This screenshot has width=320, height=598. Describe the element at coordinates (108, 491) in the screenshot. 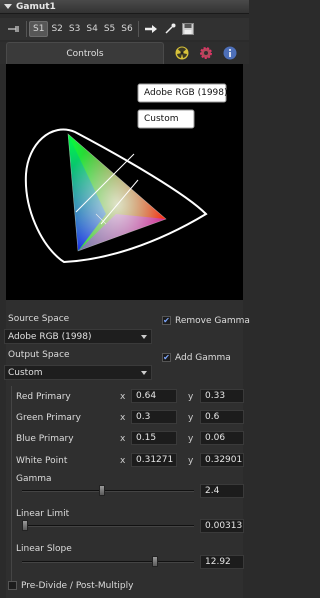

I see `gamma-slider-track` at that location.